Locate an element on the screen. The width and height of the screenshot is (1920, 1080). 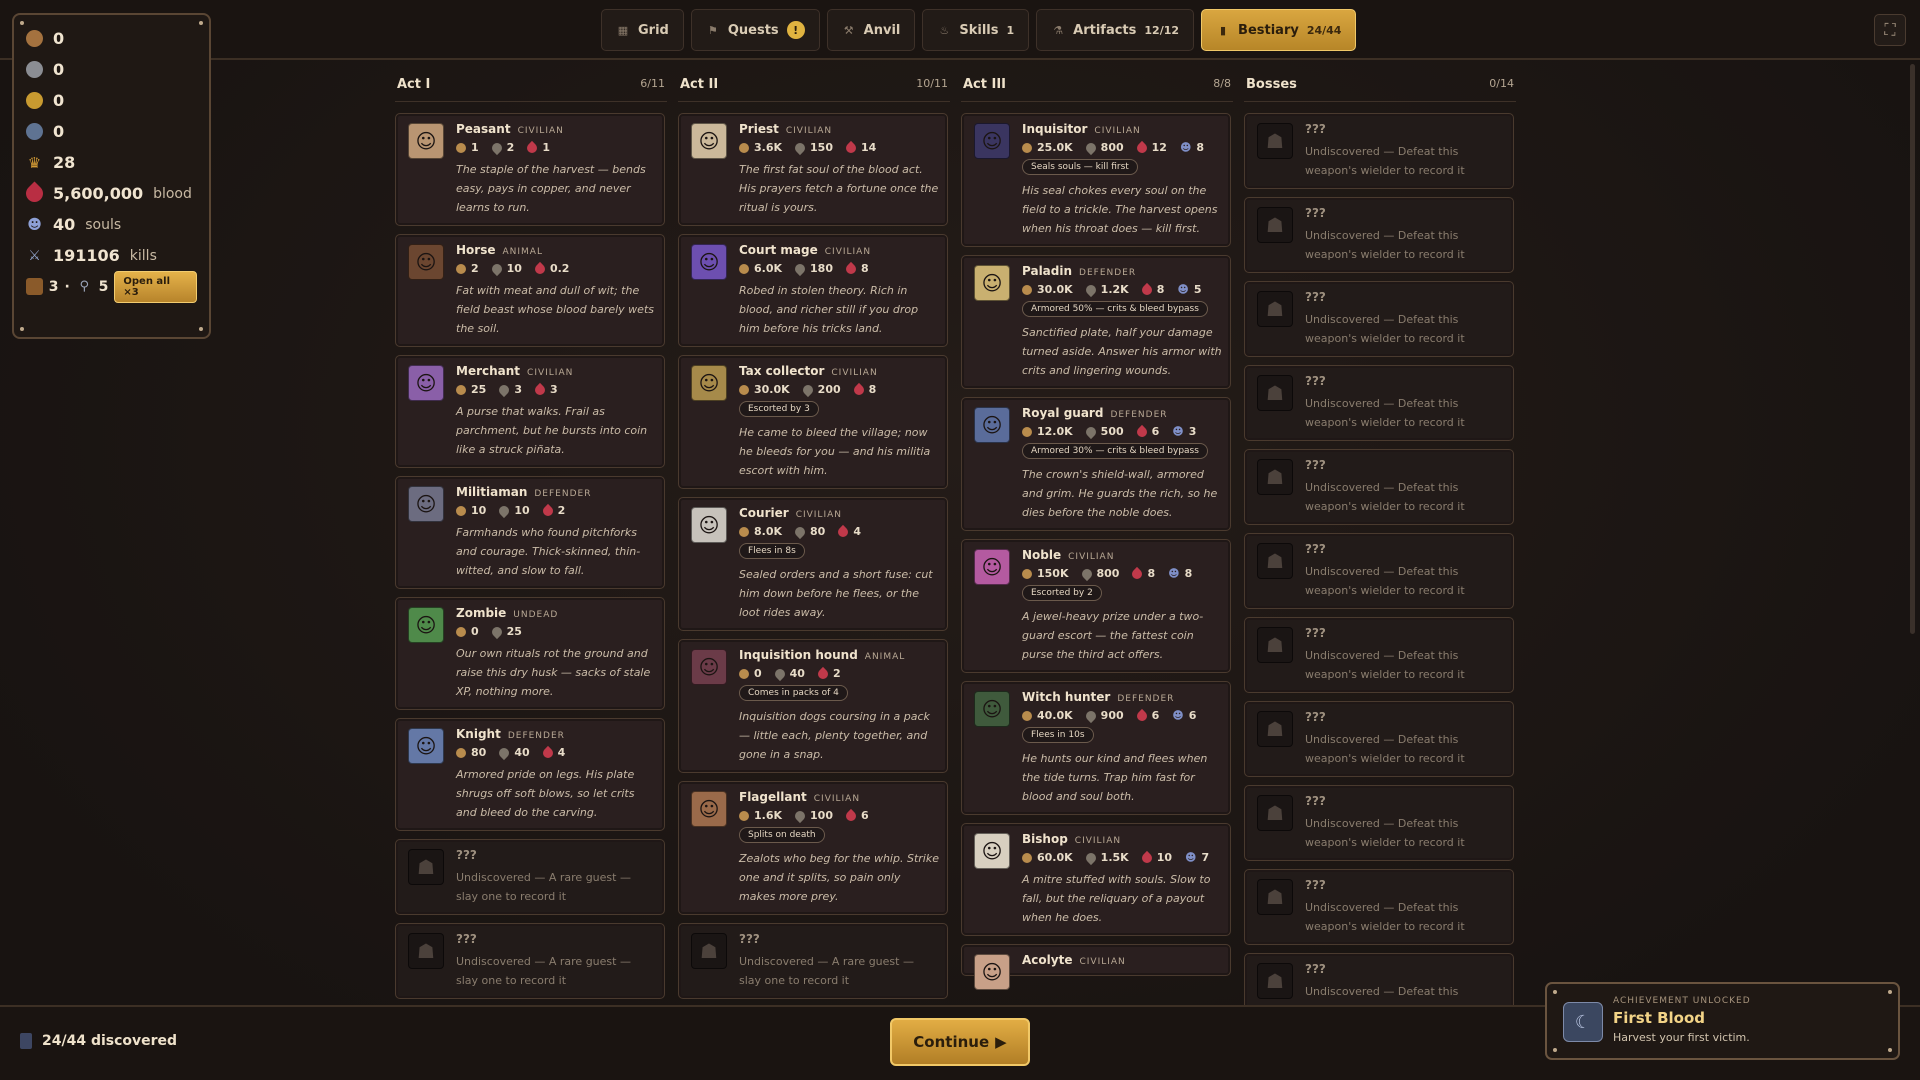
tab-anvil: ⚒ Anvil is located at coordinates (871, 30).